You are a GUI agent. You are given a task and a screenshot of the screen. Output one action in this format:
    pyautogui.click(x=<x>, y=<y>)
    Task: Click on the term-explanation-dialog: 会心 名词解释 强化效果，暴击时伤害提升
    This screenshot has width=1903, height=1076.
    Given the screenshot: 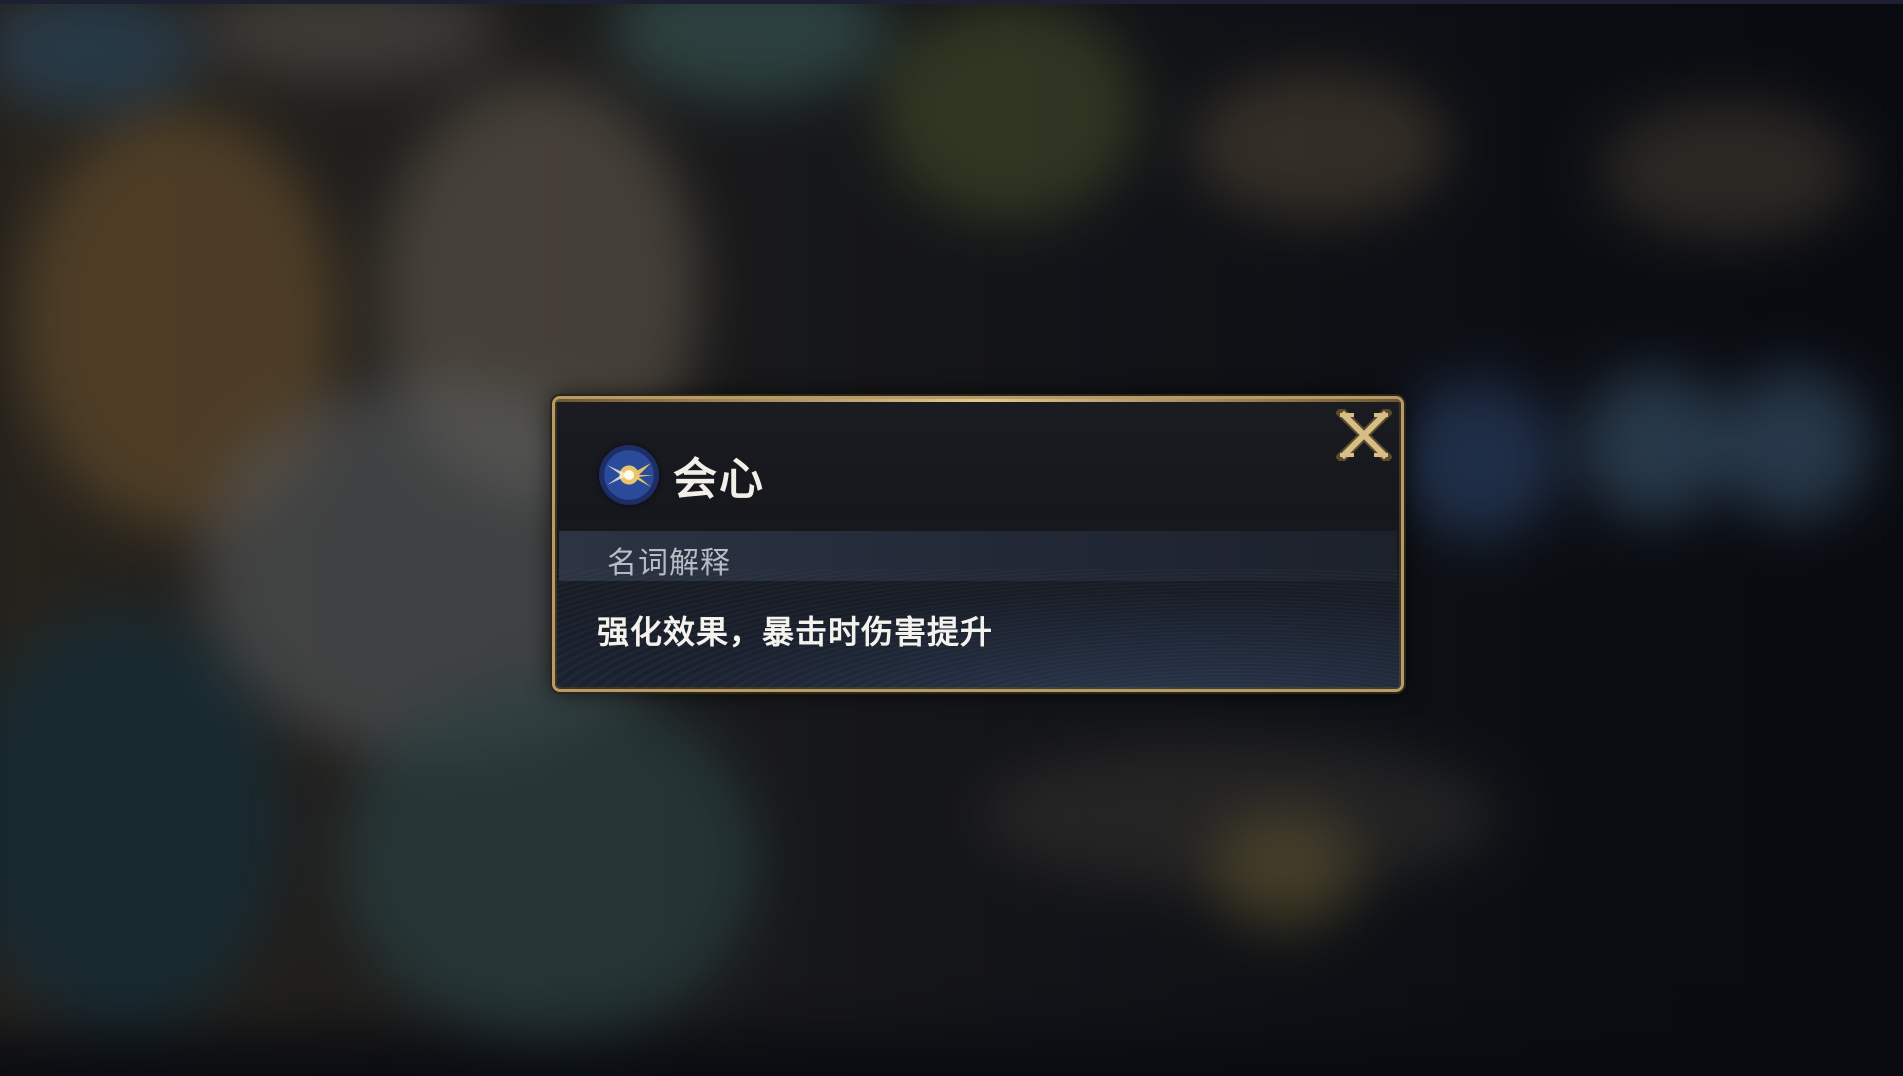 What is the action you would take?
    pyautogui.click(x=978, y=544)
    